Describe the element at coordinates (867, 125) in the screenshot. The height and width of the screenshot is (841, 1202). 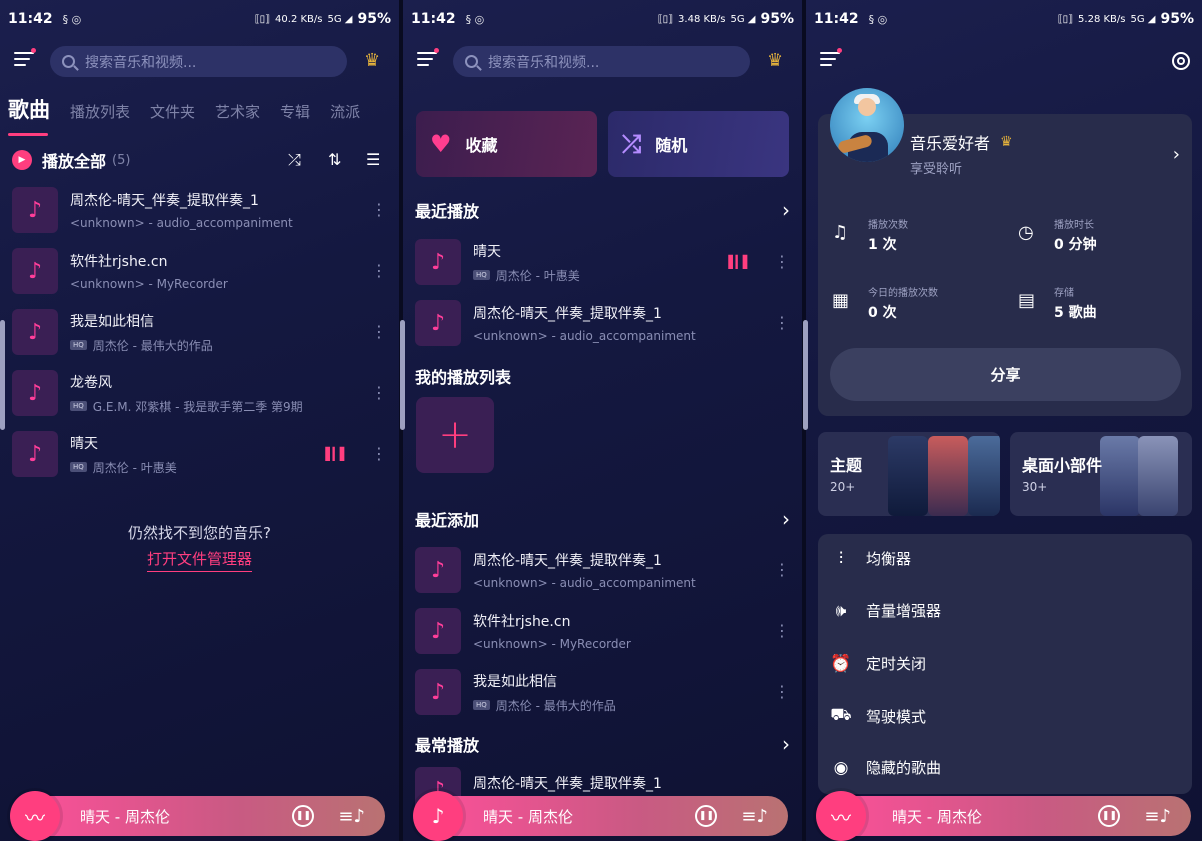
I see `avatar` at that location.